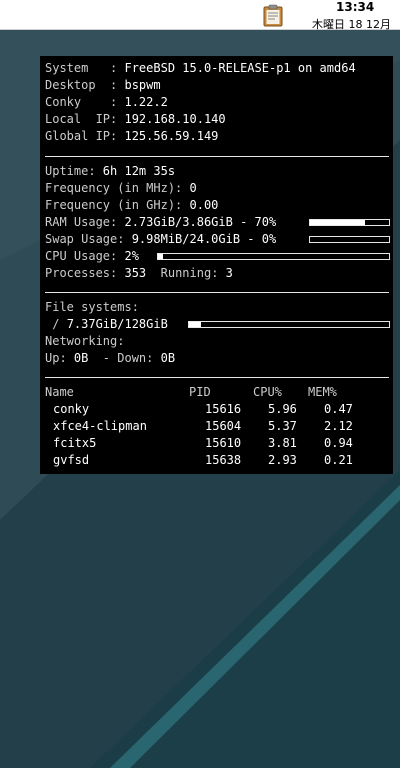 This screenshot has width=400, height=768. What do you see at coordinates (175, 119) in the screenshot?
I see `local-ip-value: 192.168.10.140` at bounding box center [175, 119].